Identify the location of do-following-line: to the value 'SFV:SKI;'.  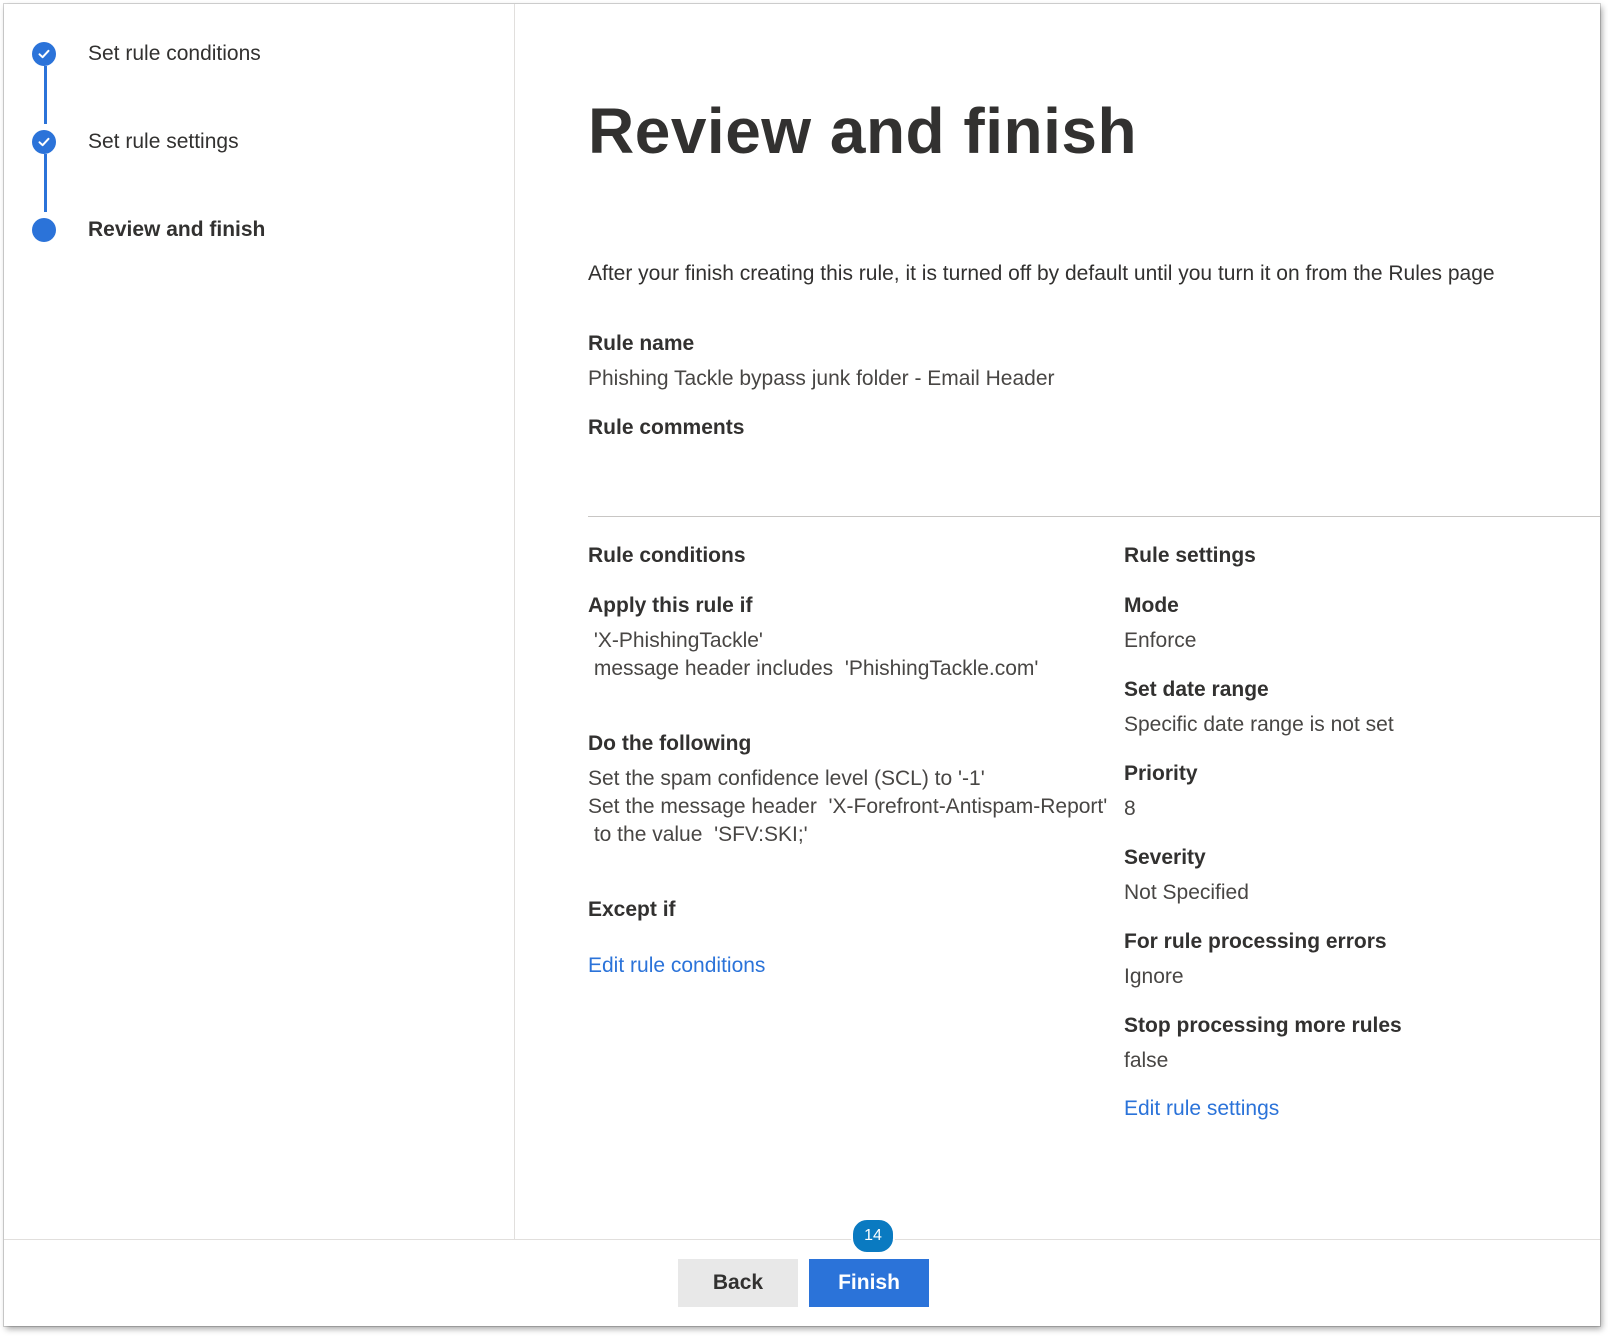
(698, 834).